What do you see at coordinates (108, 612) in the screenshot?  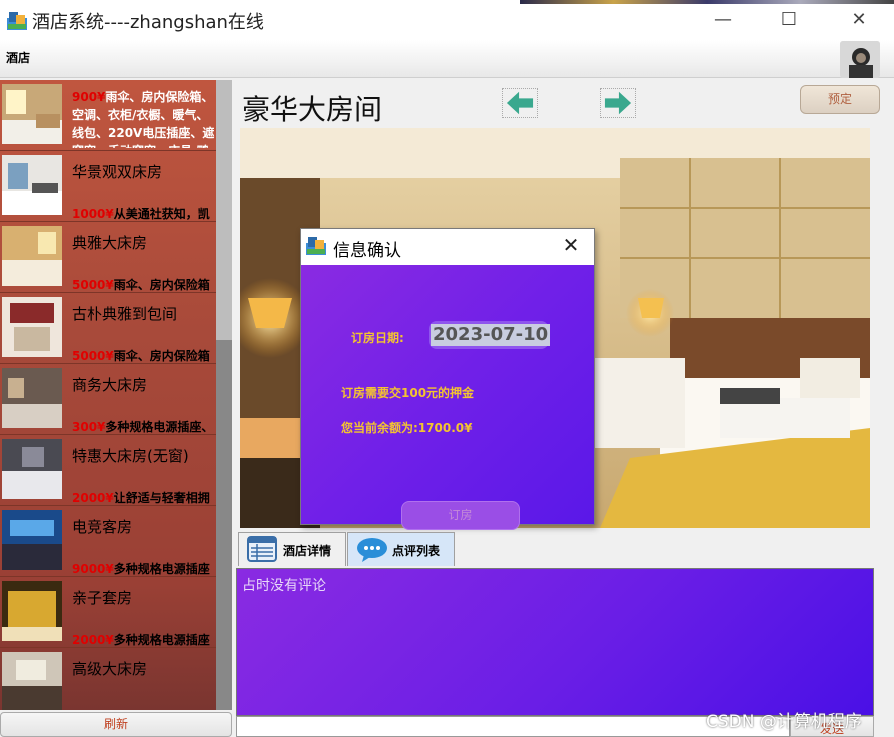 I see `room-list-item: 亲子套房 2000¥多种规格电源插座` at bounding box center [108, 612].